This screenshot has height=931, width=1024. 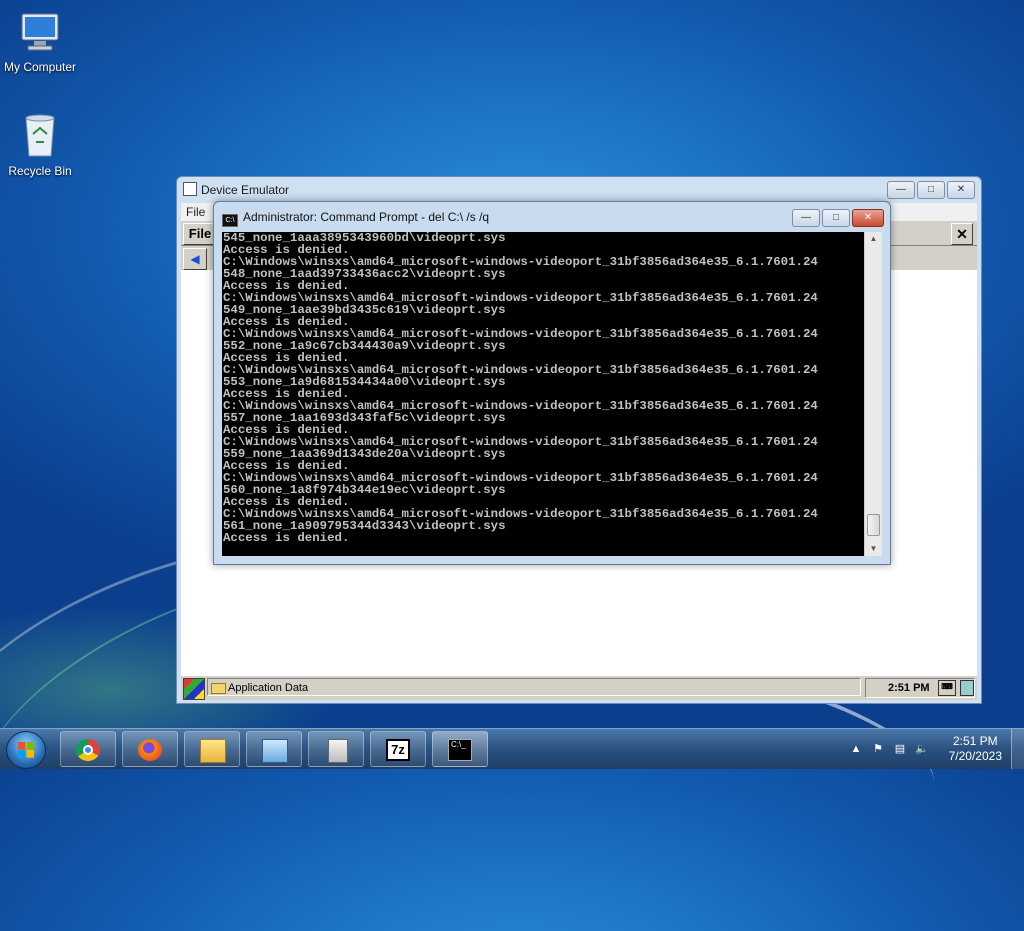 I want to click on ce-tray: 2:51 PM ⌨, so click(x=920, y=688).